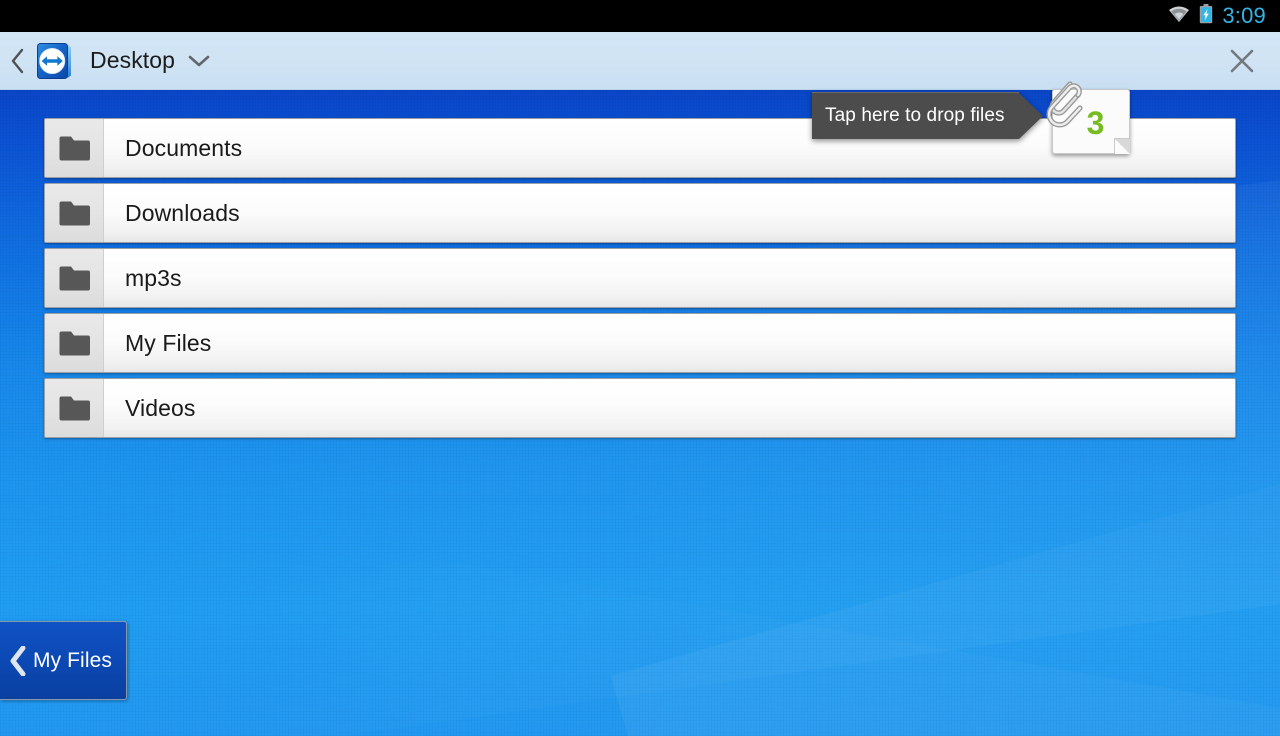 The image size is (1280, 736). I want to click on list-item-name: Downloads, so click(669, 213).